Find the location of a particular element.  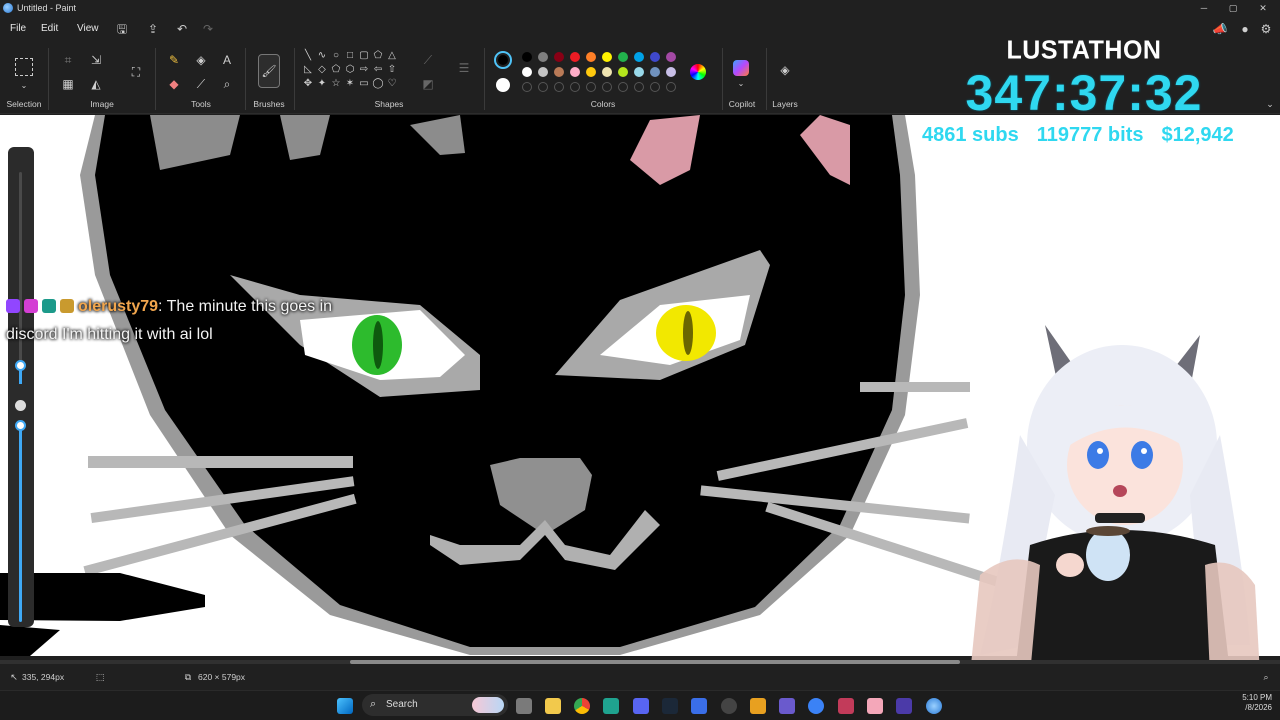

media-app-icon is located at coordinates (904, 706).